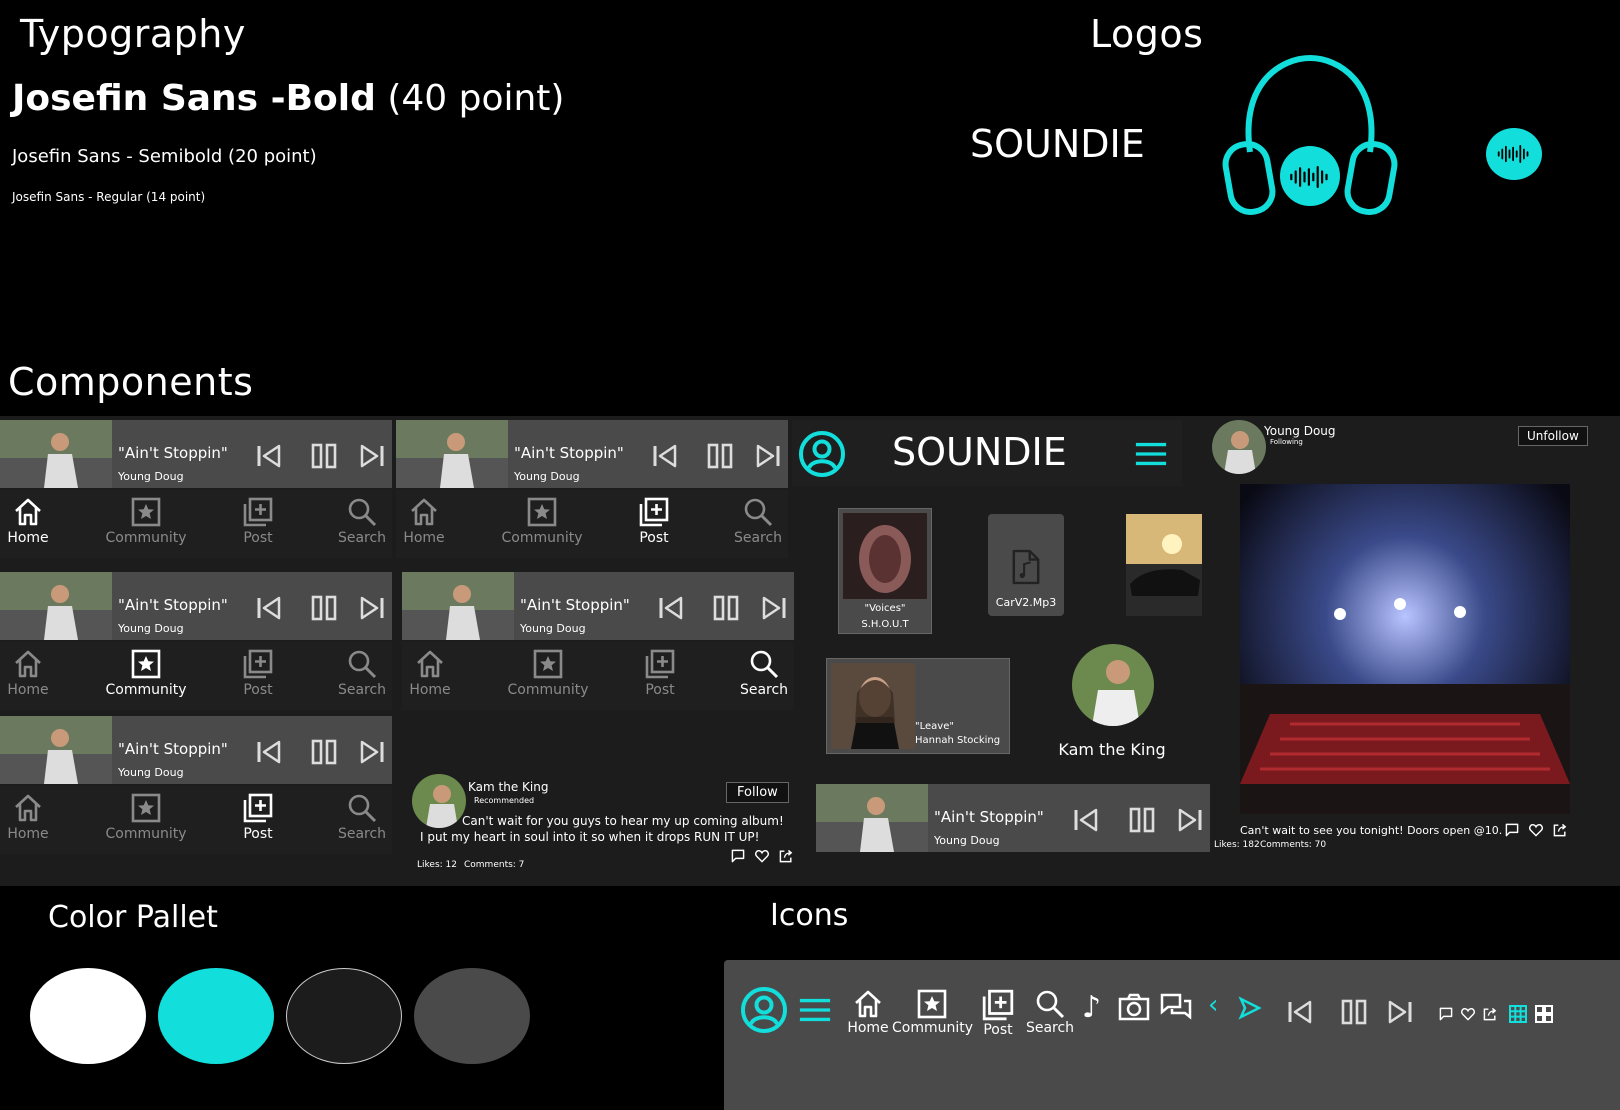  Describe the element at coordinates (764, 664) in the screenshot. I see `search-icon` at that location.